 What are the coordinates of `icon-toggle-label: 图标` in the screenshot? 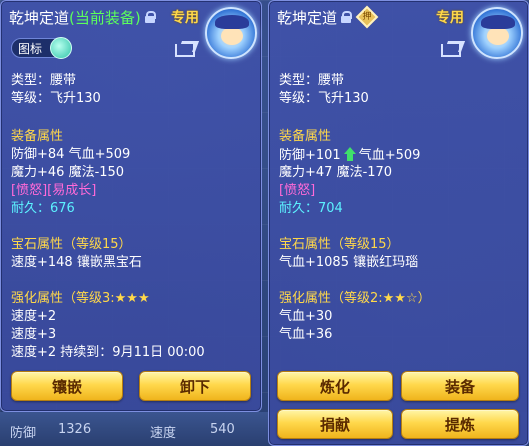 It's located at (30, 48).